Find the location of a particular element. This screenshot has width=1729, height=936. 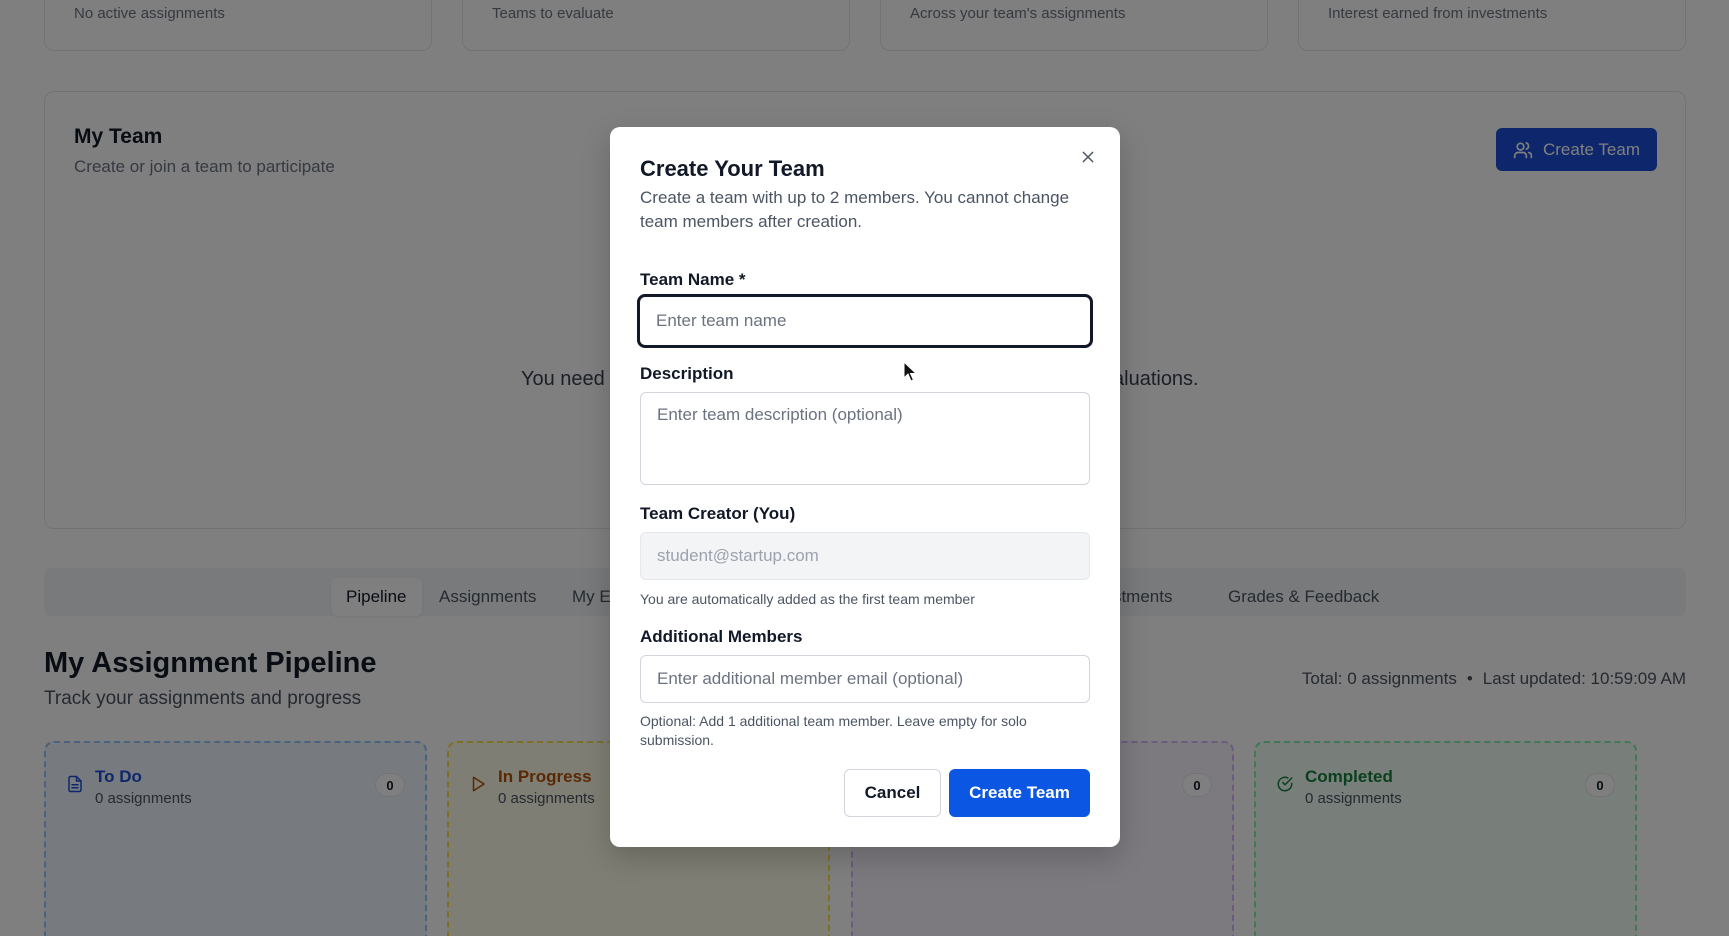

description-textarea is located at coordinates (865, 438).